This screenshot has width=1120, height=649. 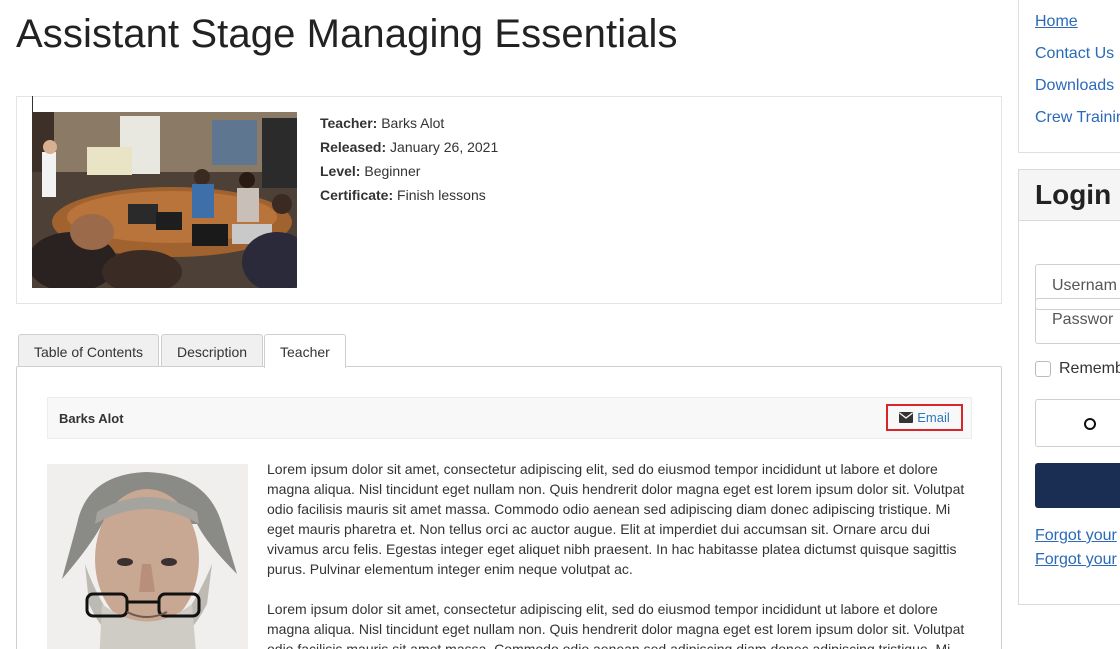 I want to click on nav-link-contact: Contact Us, so click(x=1074, y=54).